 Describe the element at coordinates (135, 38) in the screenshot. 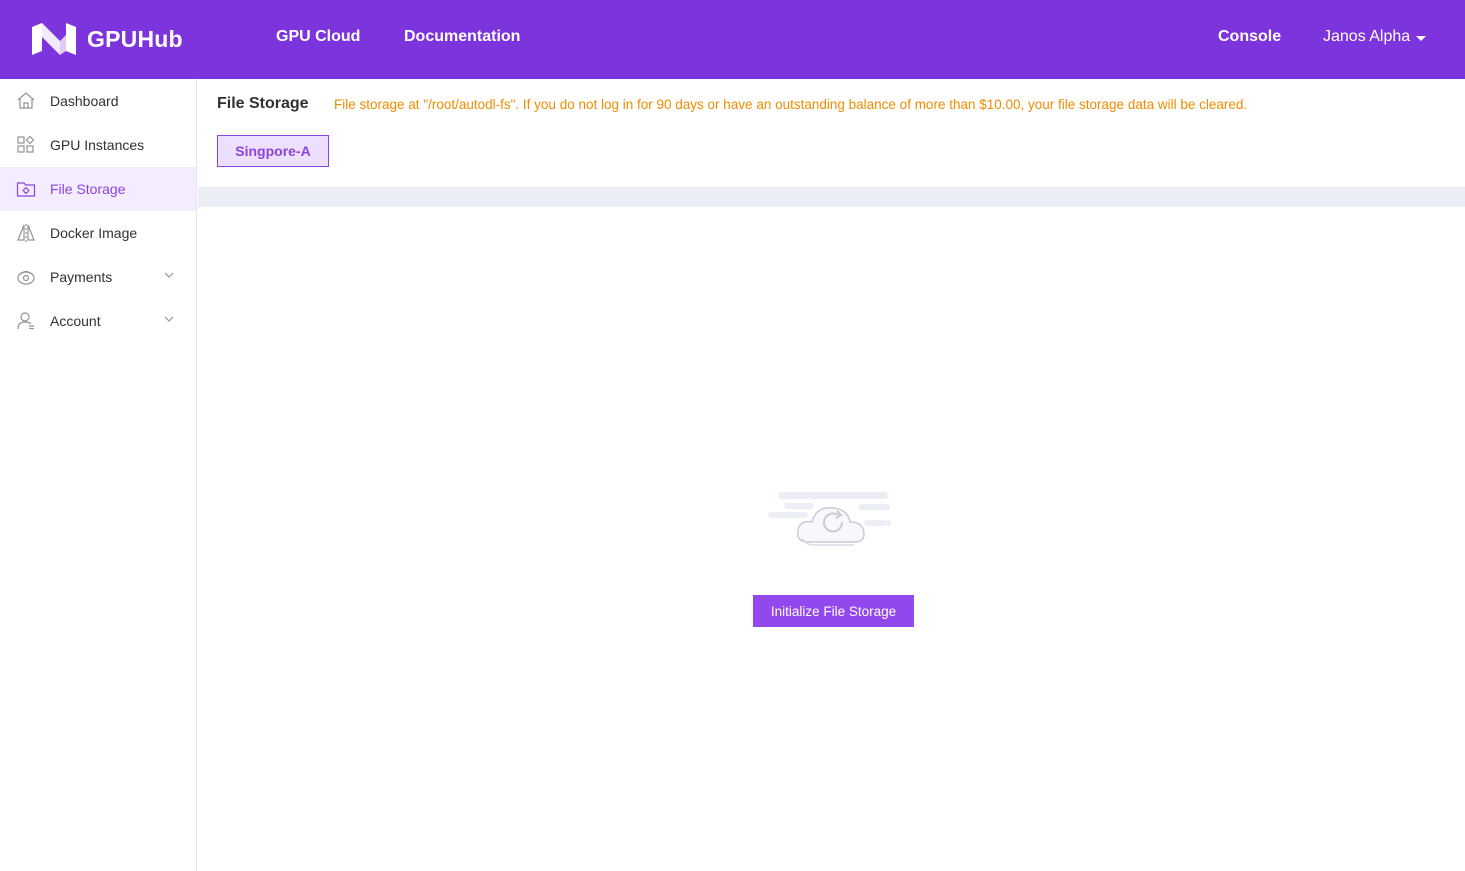

I see `brand-name: GPUHub` at that location.